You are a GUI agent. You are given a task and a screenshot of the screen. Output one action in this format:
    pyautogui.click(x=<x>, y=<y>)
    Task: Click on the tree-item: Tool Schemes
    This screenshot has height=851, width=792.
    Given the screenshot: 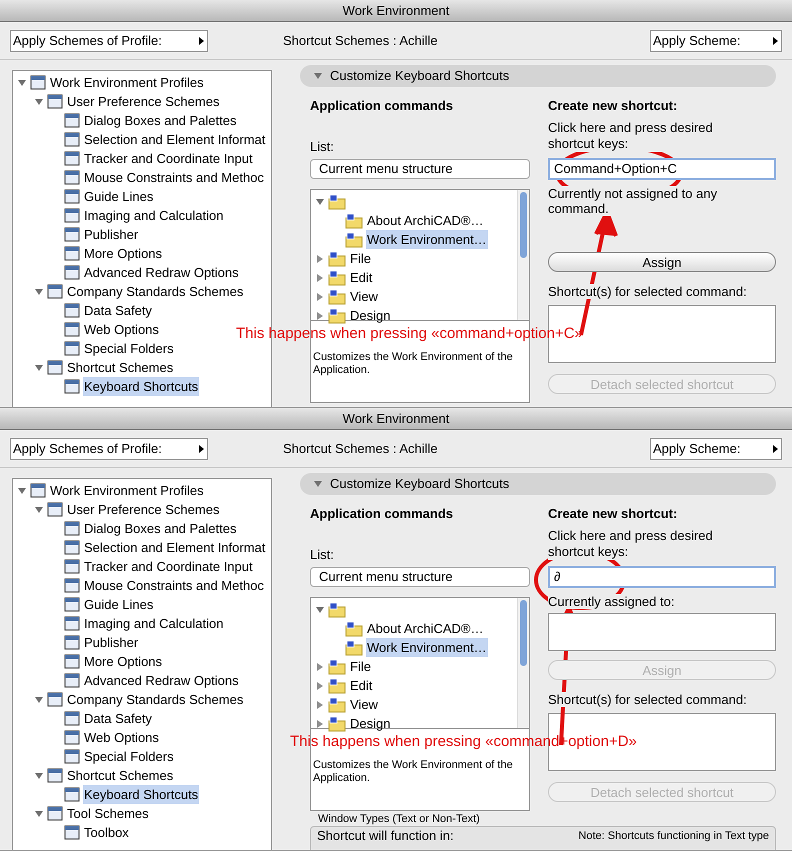 What is the action you would take?
    pyautogui.click(x=108, y=814)
    